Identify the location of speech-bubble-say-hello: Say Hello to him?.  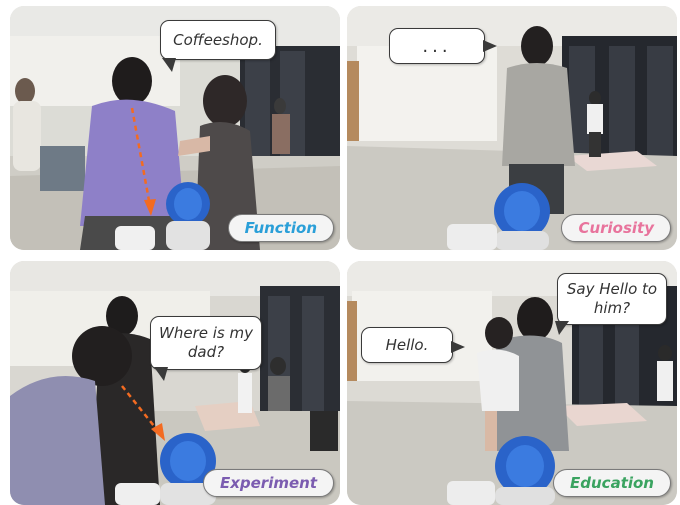
(612, 299).